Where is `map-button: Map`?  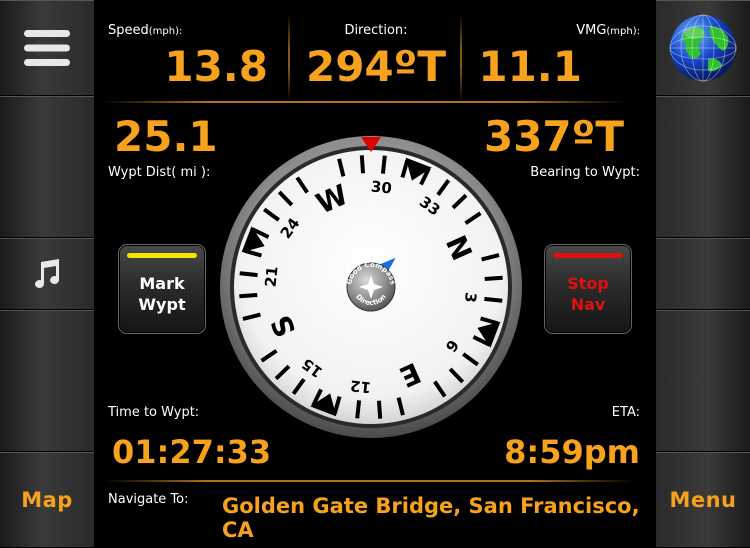 map-button: Map is located at coordinates (47, 500).